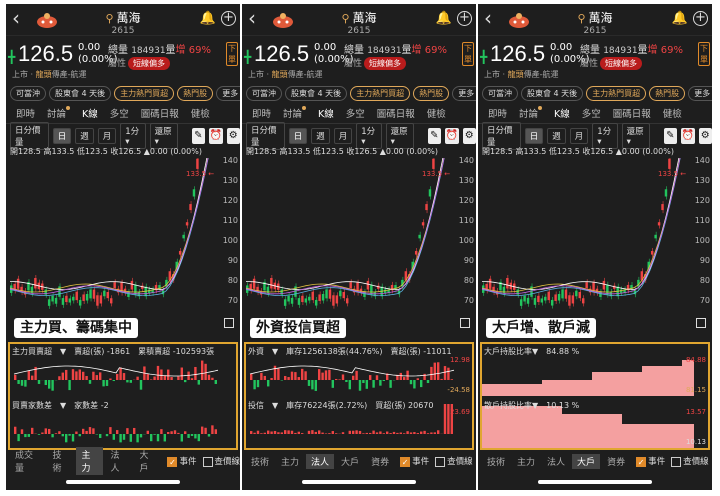 The width and height of the screenshot is (720, 496). What do you see at coordinates (90, 461) in the screenshot?
I see `bottom-tab-2: 主力` at bounding box center [90, 461].